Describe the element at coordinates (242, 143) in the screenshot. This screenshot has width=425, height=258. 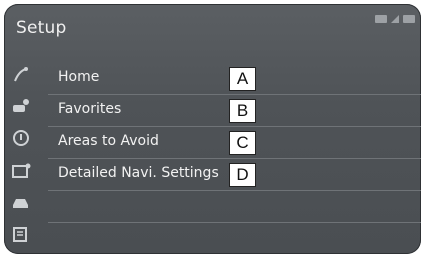
I see `callout-marker-c: C` at that location.